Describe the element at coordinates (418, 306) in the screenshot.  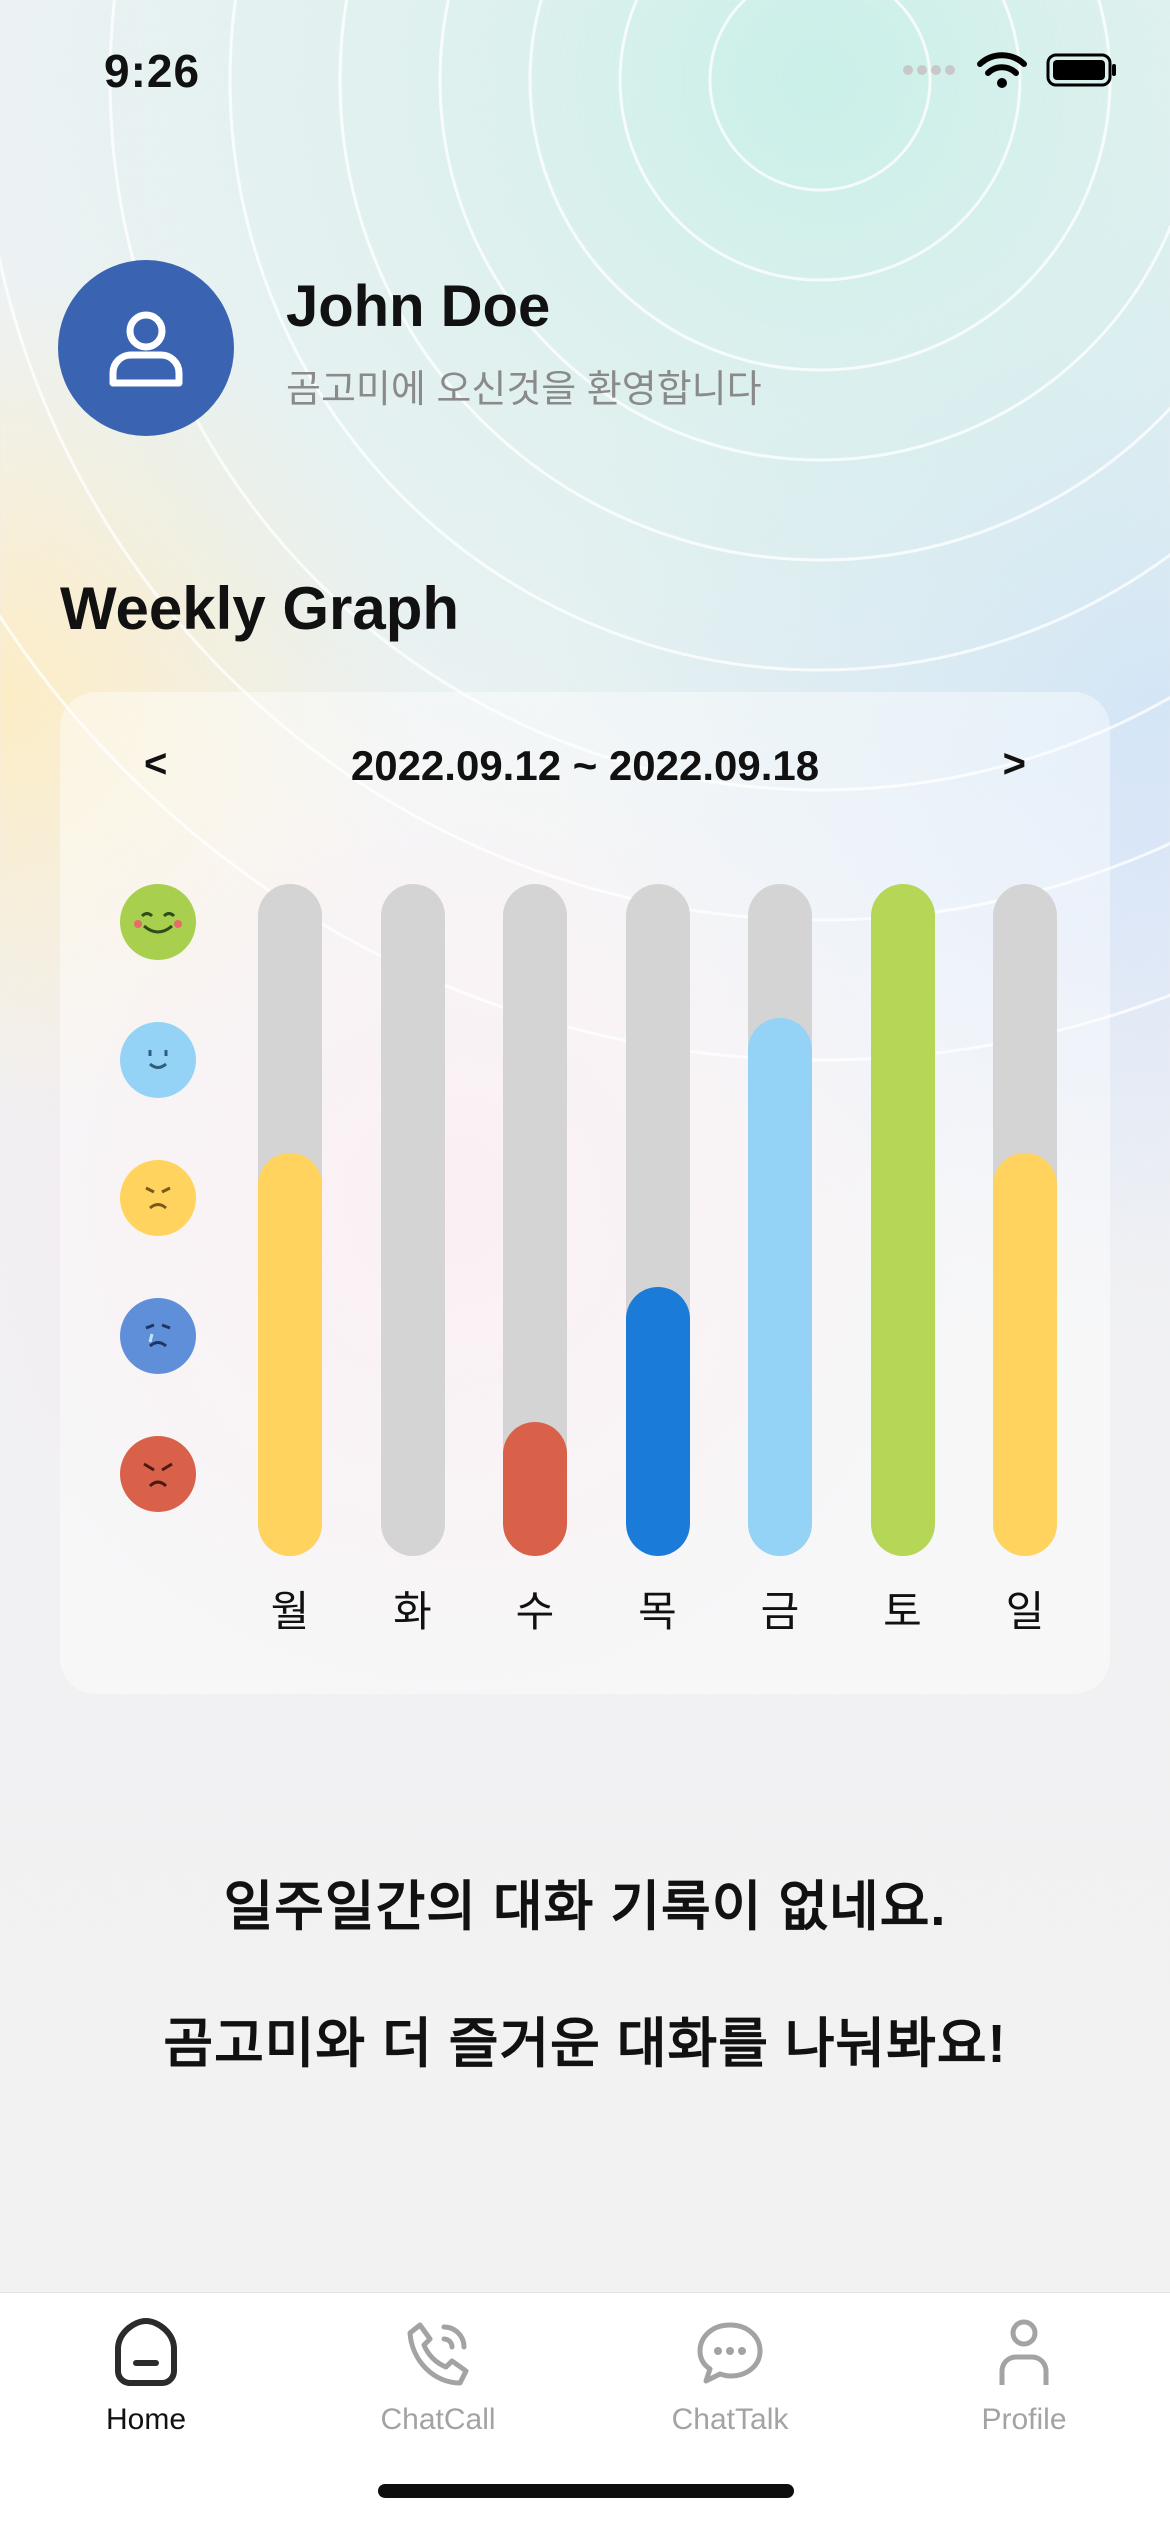
I see `user-name: John Doe` at that location.